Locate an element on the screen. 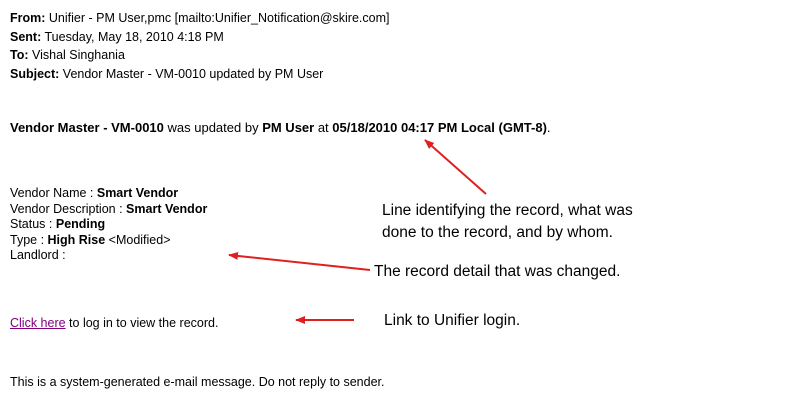 The image size is (792, 408). summary-user: PM User is located at coordinates (288, 127).